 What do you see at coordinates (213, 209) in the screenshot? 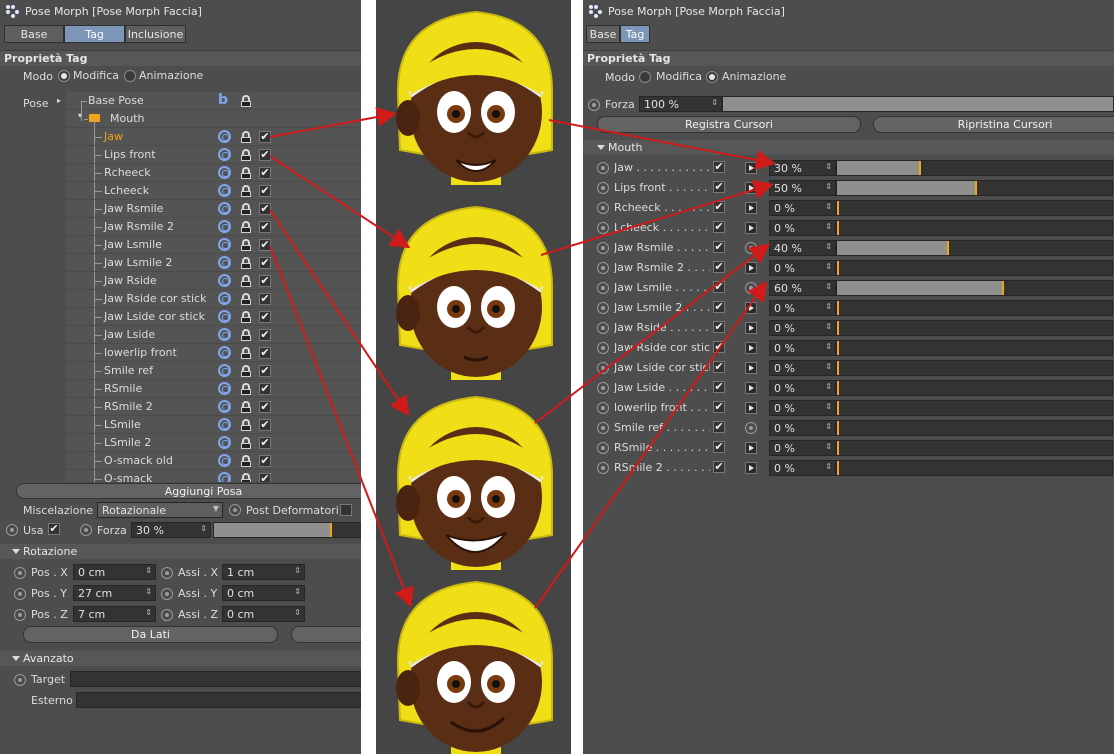
I see `tree-row-pose: Jaw Rsmile ✔` at bounding box center [213, 209].